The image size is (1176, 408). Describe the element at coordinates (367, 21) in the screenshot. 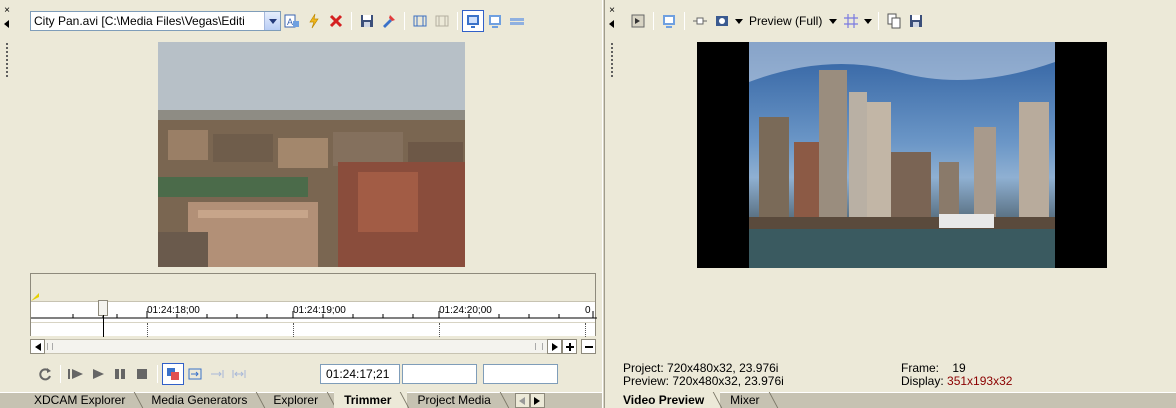

I see `save-icon` at that location.